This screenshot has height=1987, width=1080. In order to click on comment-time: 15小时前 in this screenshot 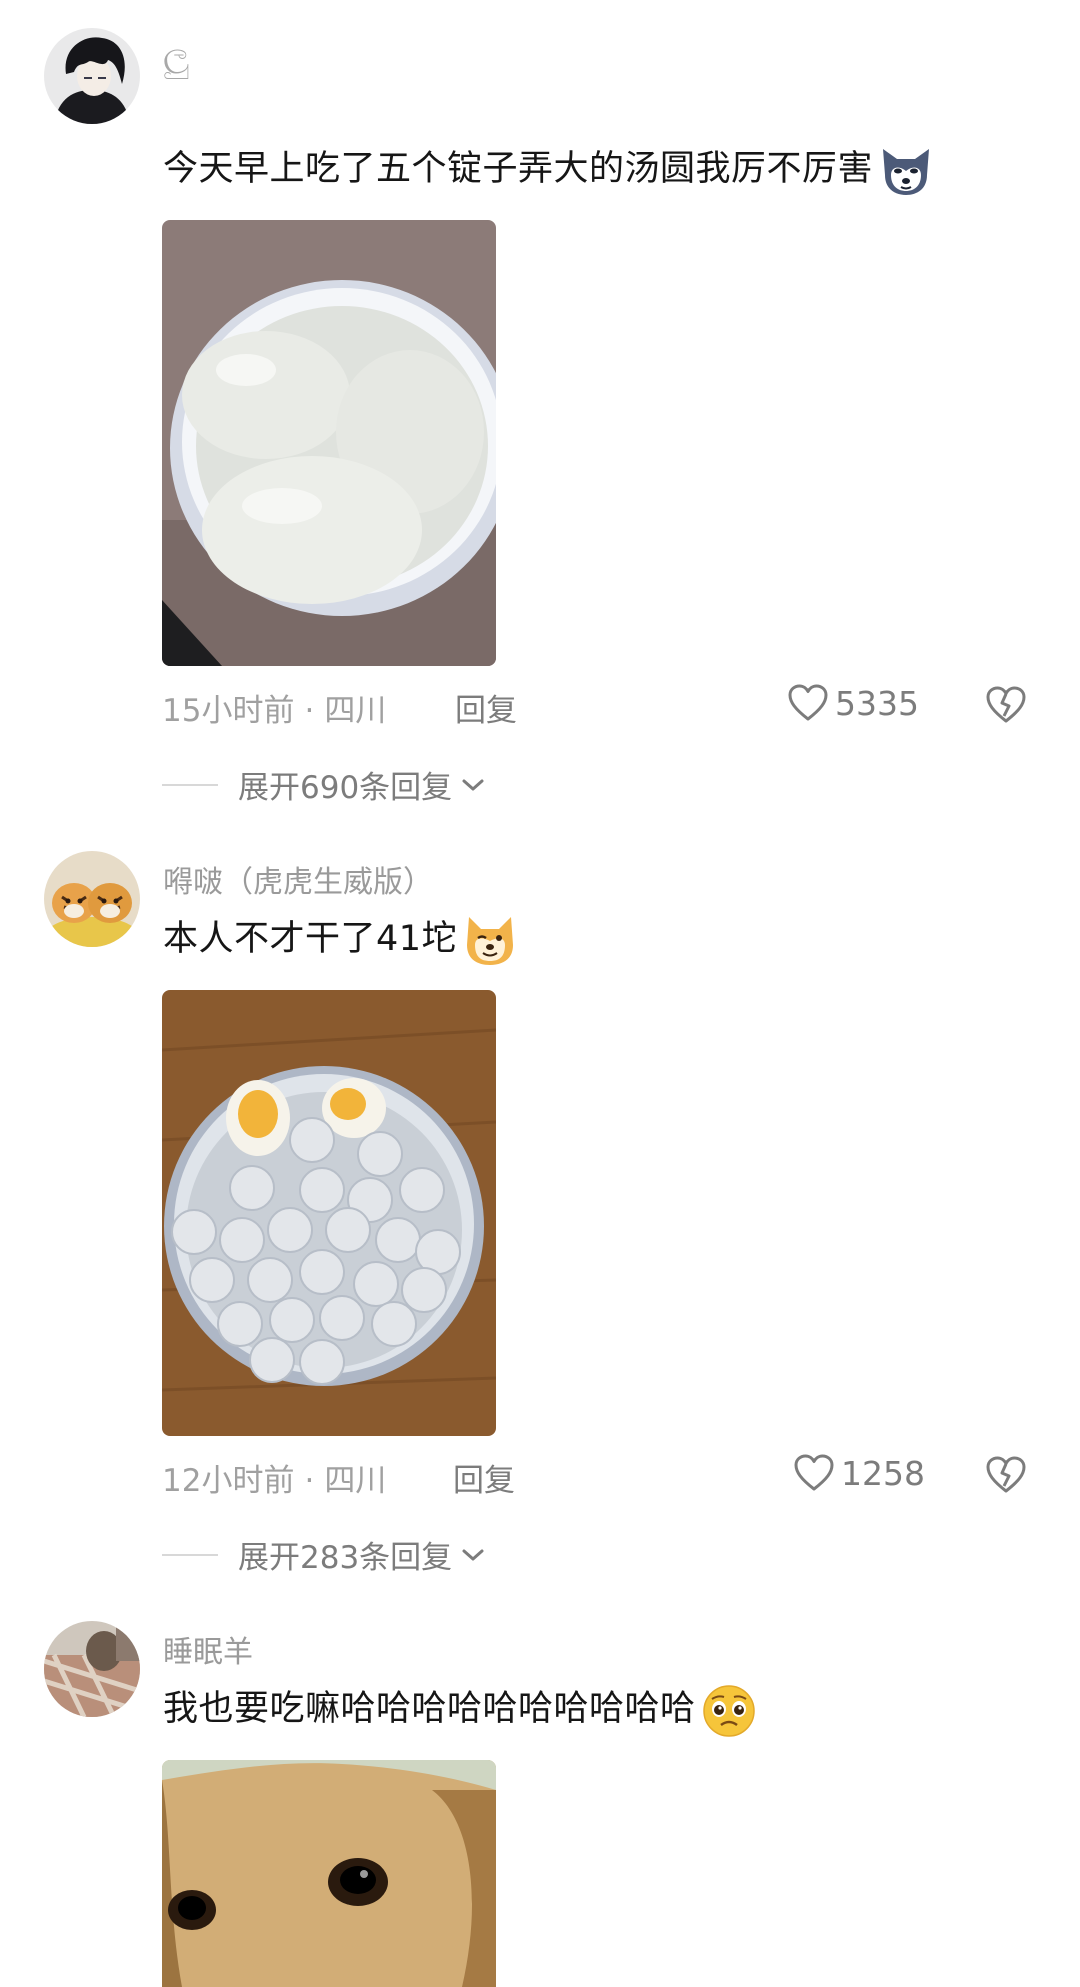, I will do `click(228, 711)`.